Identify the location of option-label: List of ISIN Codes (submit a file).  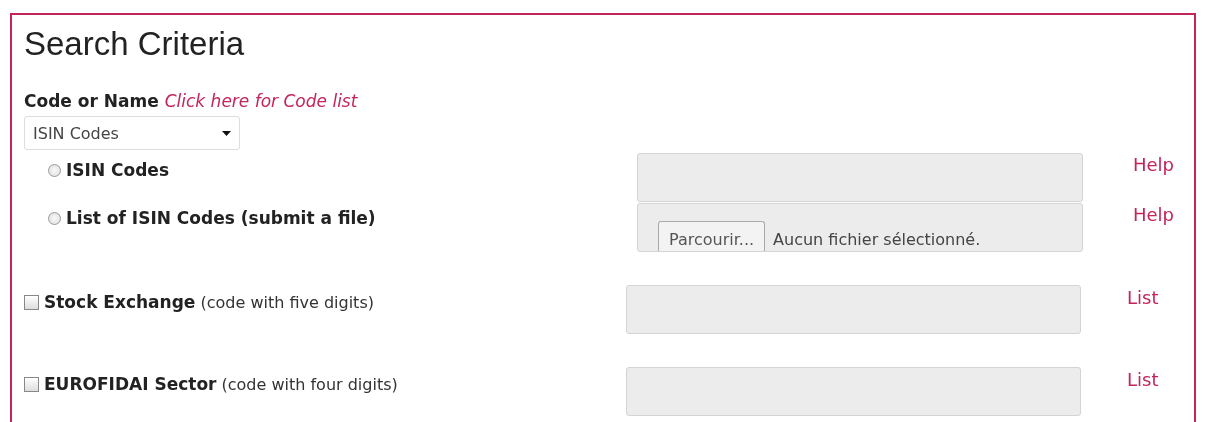
(221, 218).